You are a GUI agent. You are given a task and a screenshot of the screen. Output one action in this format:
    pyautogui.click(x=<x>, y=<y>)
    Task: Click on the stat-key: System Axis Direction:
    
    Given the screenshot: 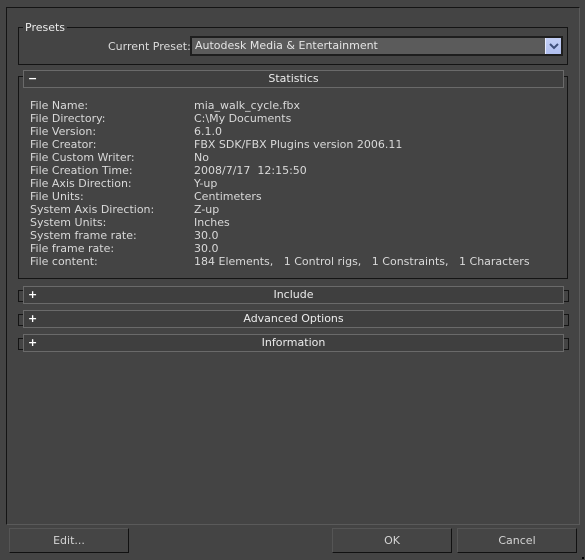 What is the action you would take?
    pyautogui.click(x=92, y=209)
    